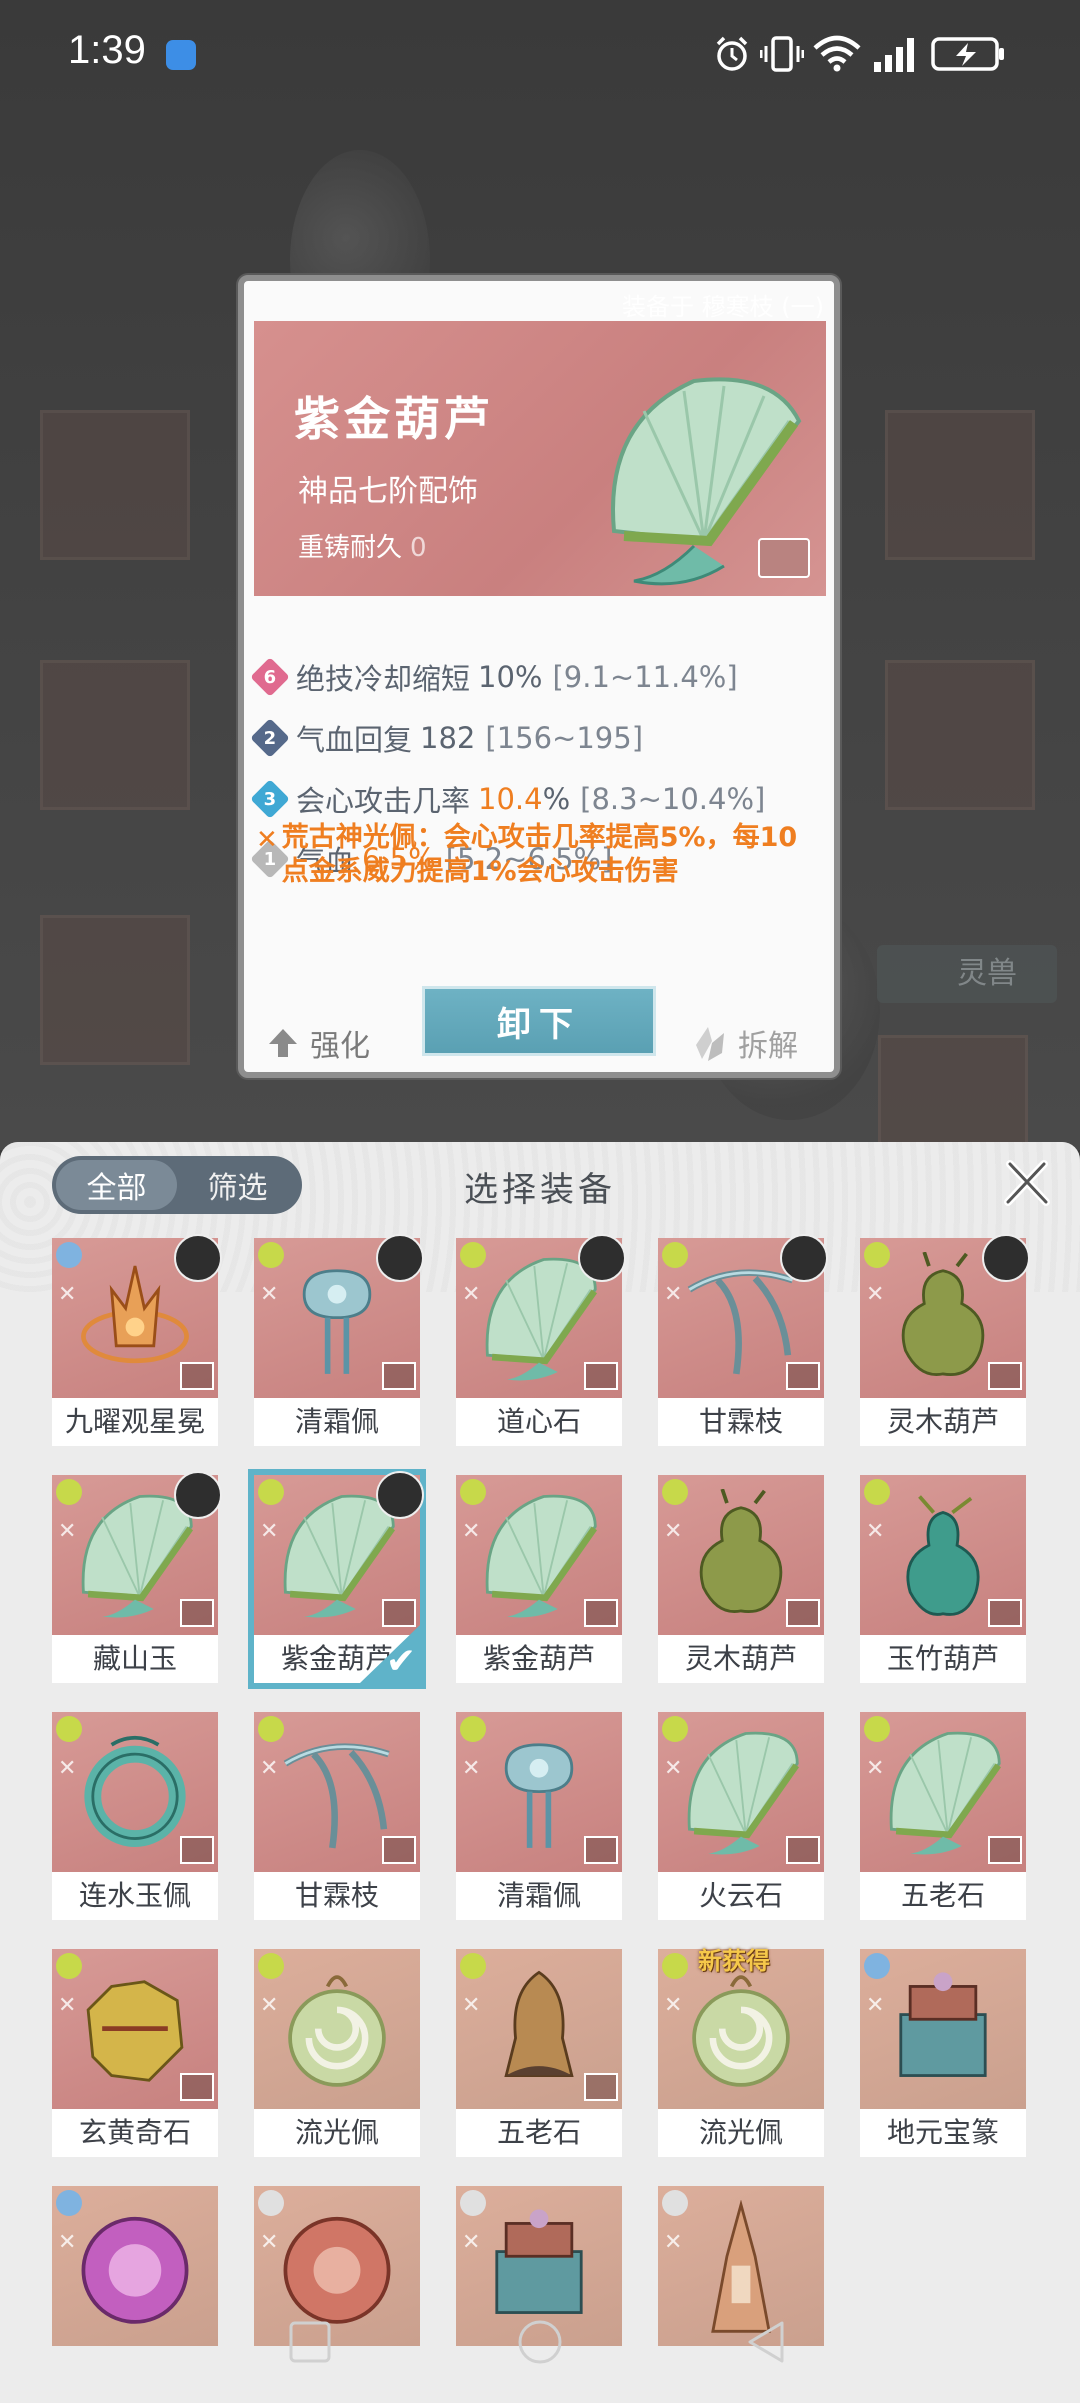 The height and width of the screenshot is (2403, 1080). I want to click on item-name: 火云石, so click(741, 1896).